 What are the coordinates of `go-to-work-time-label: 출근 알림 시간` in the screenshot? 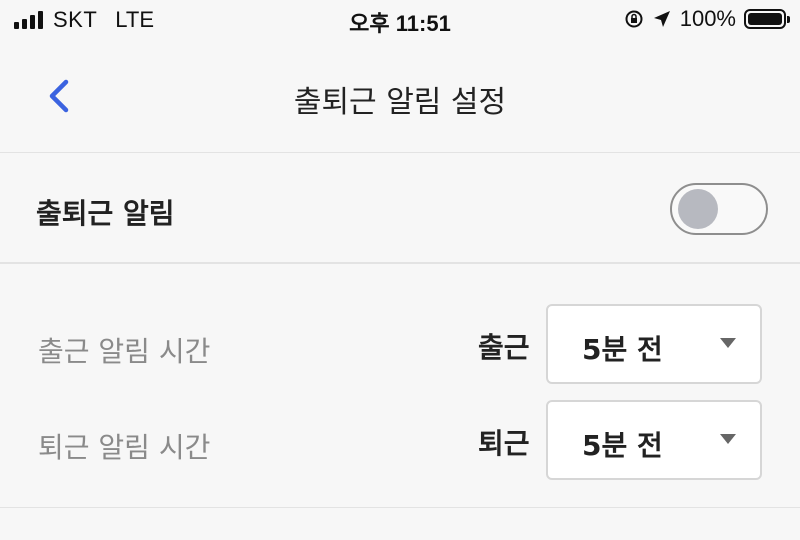 It's located at (124, 351).